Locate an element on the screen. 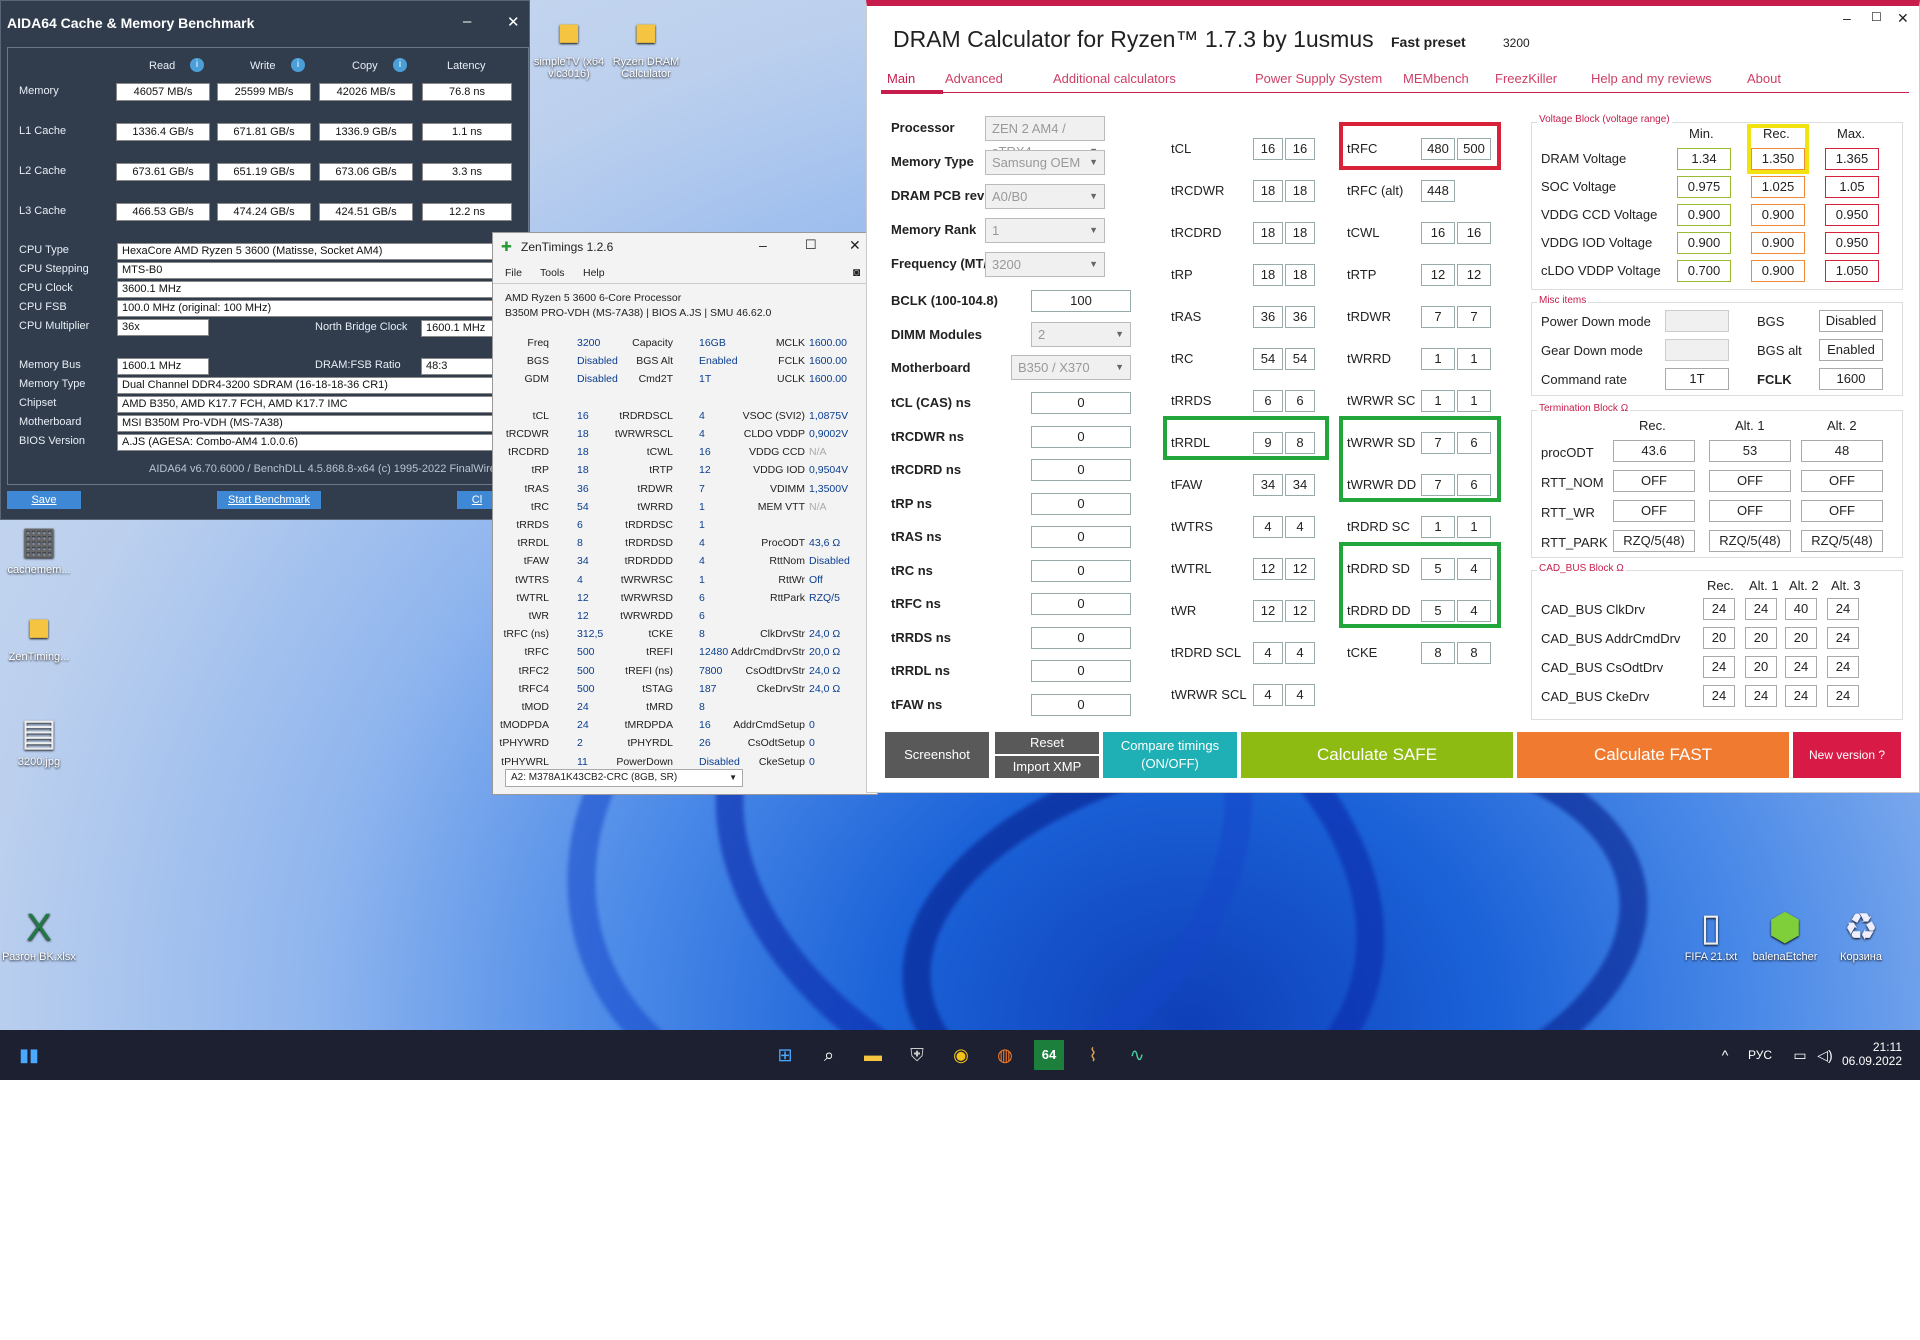 This screenshot has width=1920, height=1340. tras-label: tRAS is located at coordinates (536, 488).